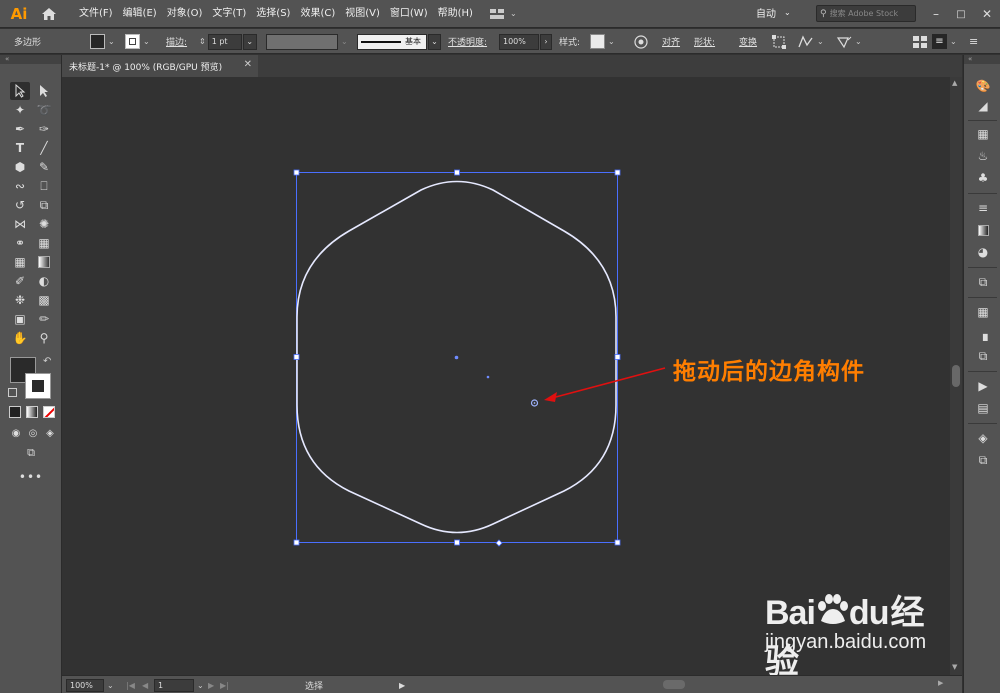 The image size is (1000, 693). Describe the element at coordinates (983, 134) in the screenshot. I see `swatches-panel-icon: ▦` at that location.